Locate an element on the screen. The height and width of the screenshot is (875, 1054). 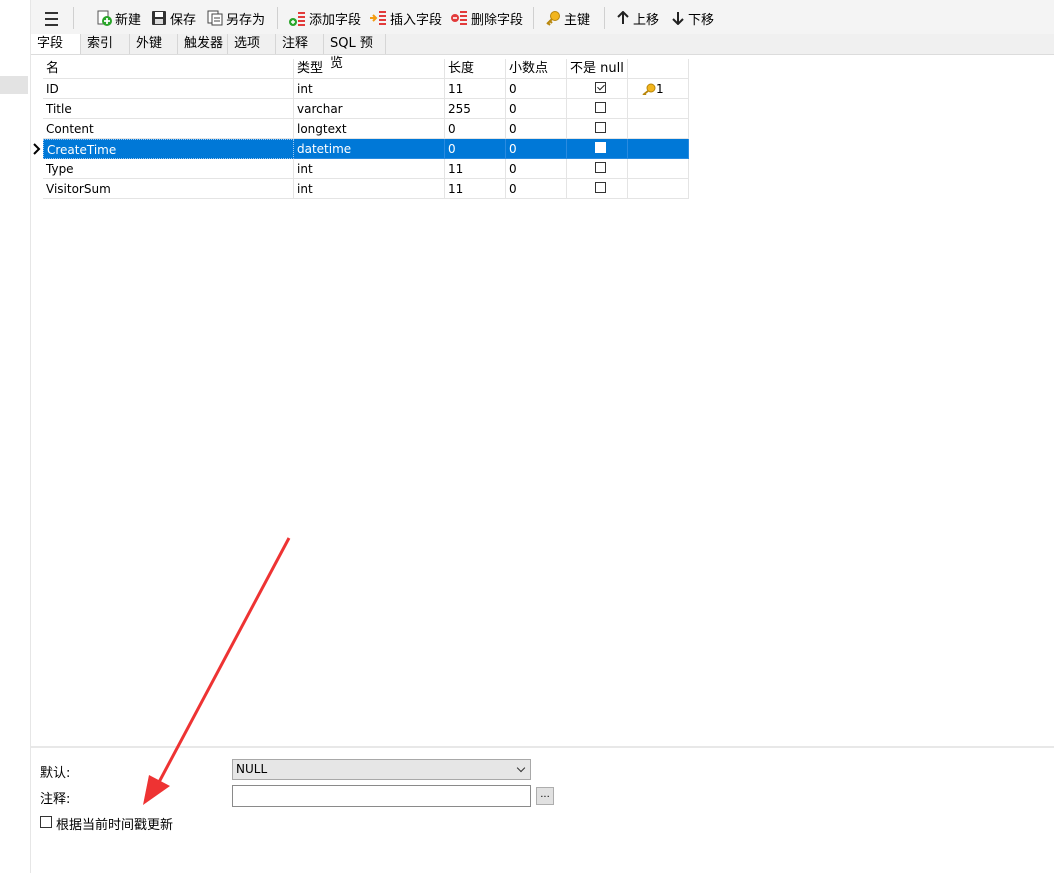
field-key: 1 is located at coordinates (658, 89).